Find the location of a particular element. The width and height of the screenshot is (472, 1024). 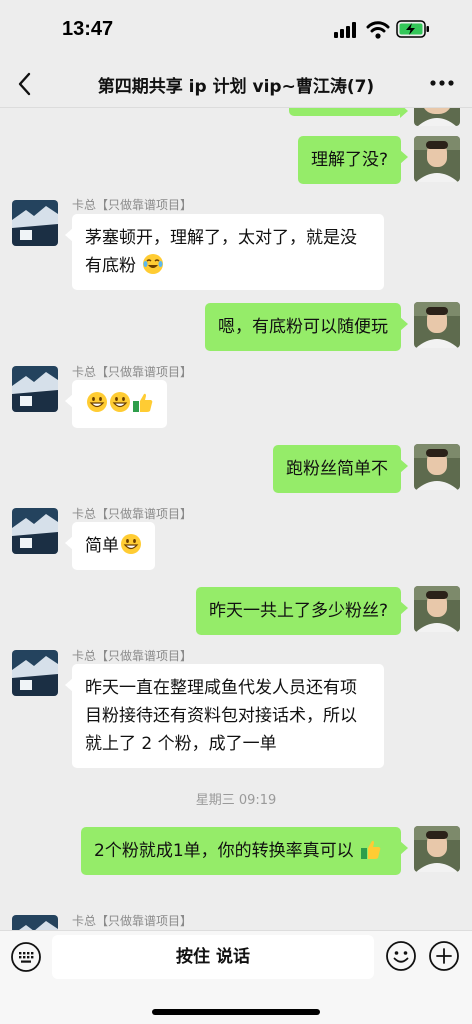

status-bar: 13:47 is located at coordinates (236, 31).